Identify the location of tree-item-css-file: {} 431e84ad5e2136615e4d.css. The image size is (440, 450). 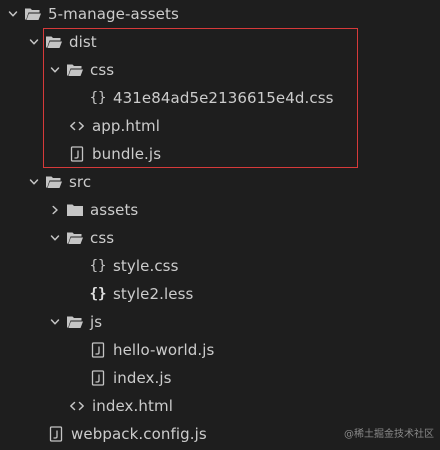
(220, 98).